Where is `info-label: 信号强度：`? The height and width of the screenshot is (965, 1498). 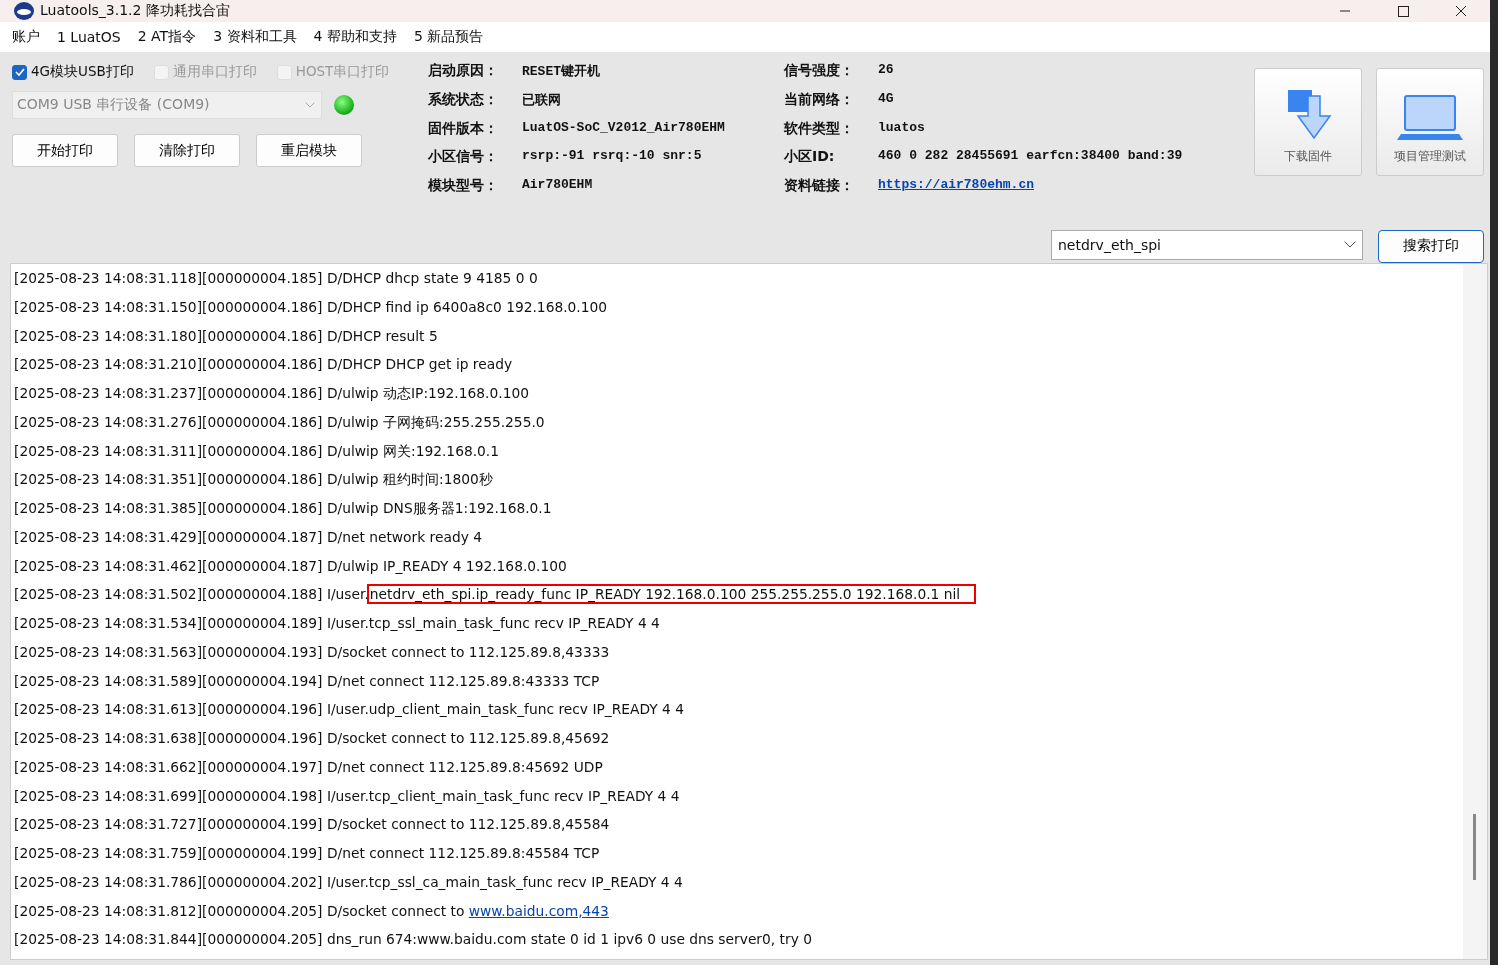 info-label: 信号强度： is located at coordinates (819, 71).